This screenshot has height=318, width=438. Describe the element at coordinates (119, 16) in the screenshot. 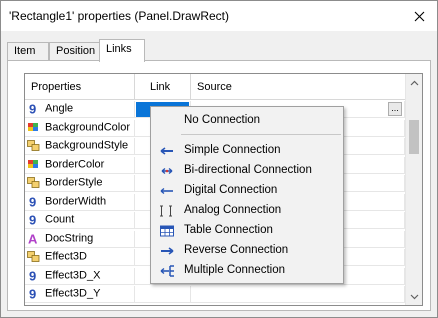

I see `window-title: 'Rectangle1' properties (Panel.DrawRect)` at that location.